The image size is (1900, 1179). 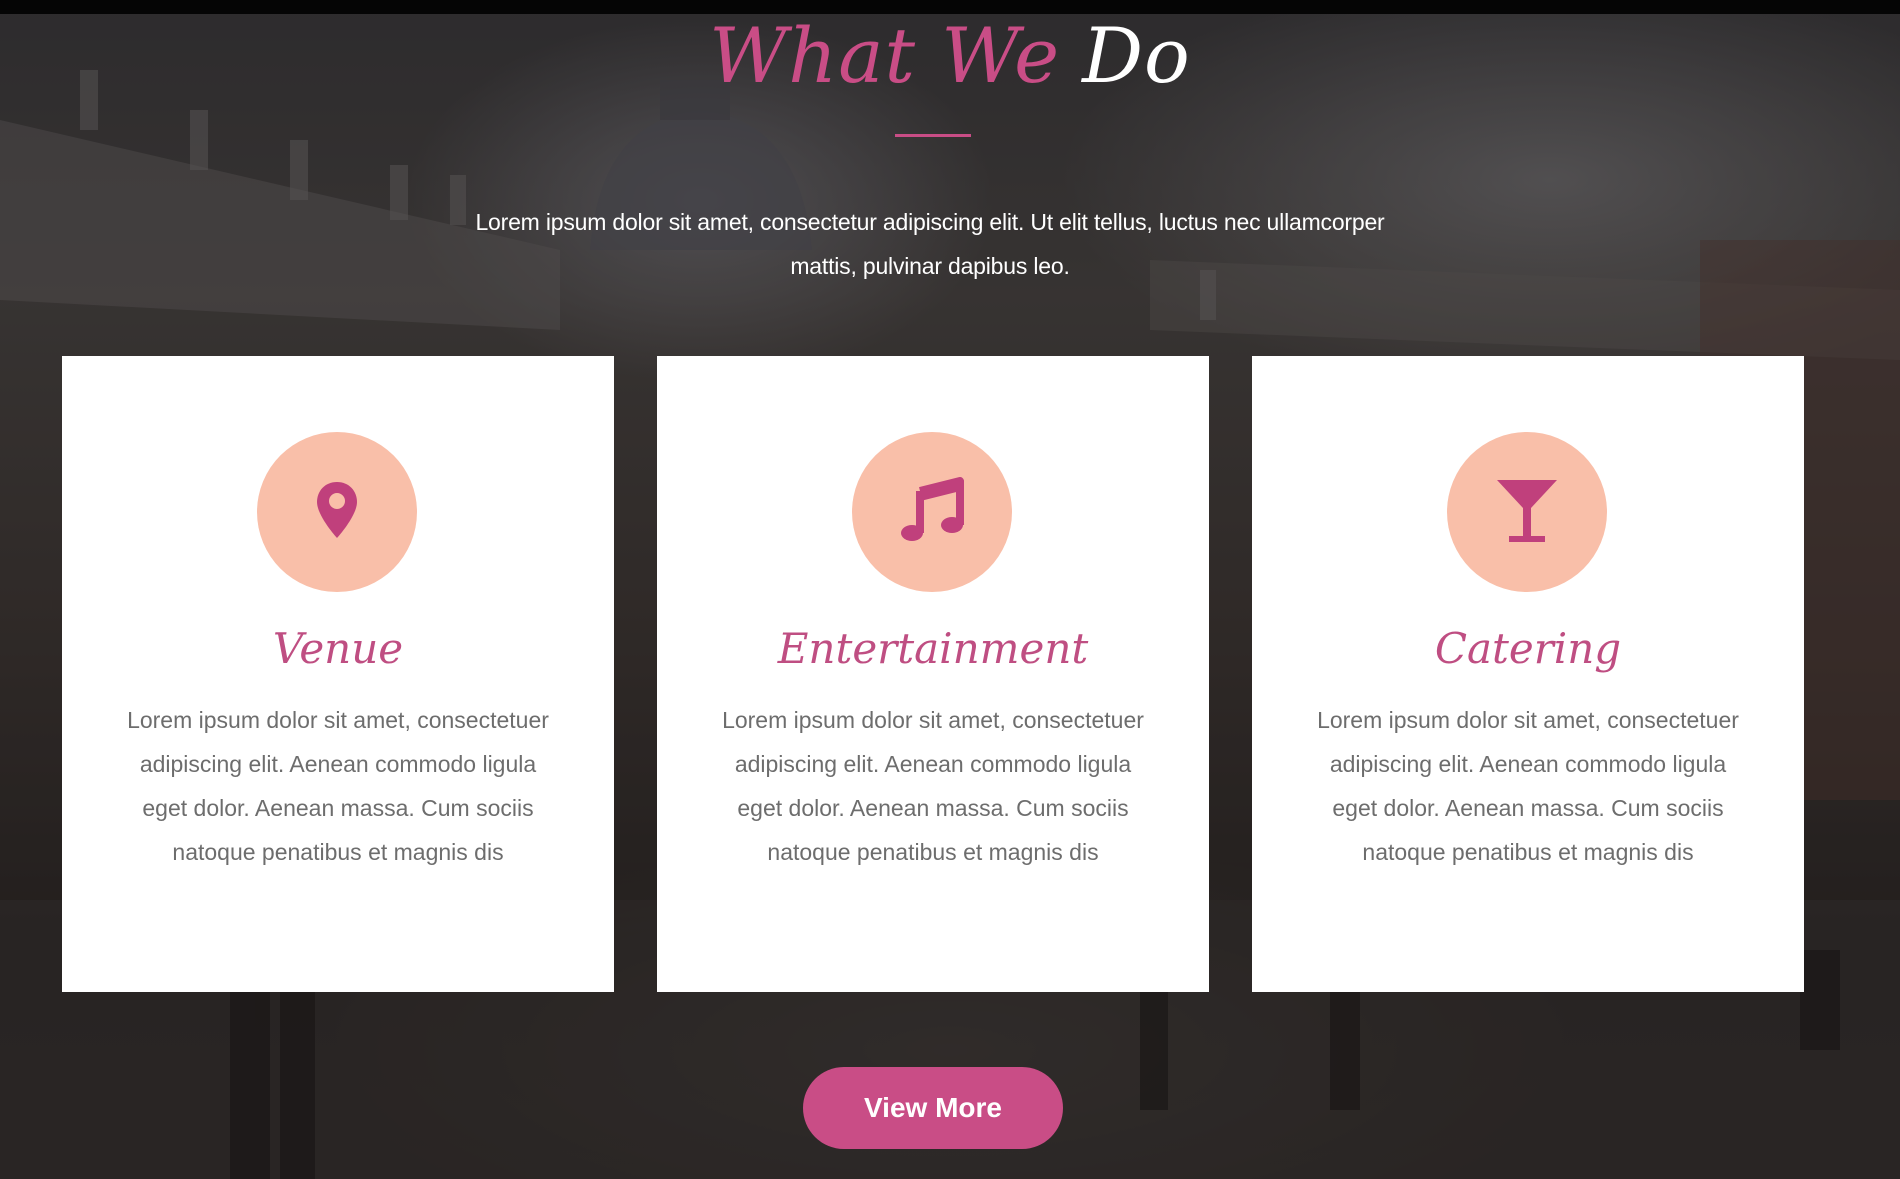 I want to click on card-title: Venue, so click(x=338, y=648).